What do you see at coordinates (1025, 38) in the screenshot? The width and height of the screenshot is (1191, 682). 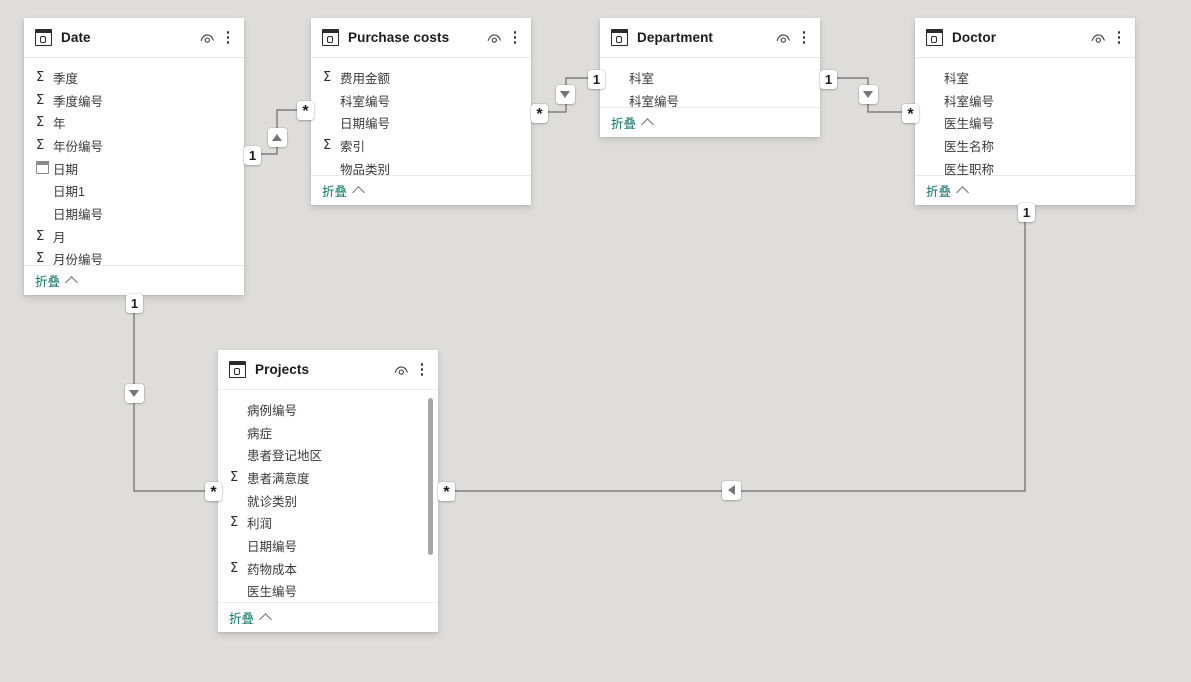 I see `table-header-doctor: Doctor` at bounding box center [1025, 38].